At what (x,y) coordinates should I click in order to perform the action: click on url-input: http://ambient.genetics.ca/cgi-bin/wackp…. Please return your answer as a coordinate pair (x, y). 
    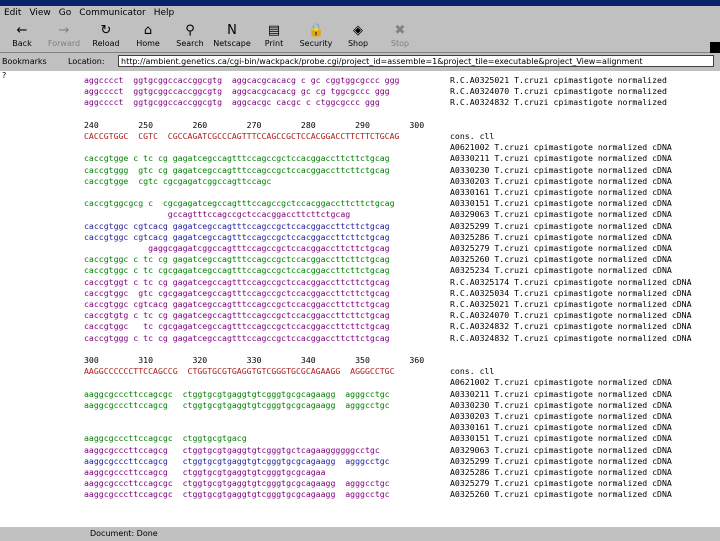
    Looking at the image, I should click on (416, 61).